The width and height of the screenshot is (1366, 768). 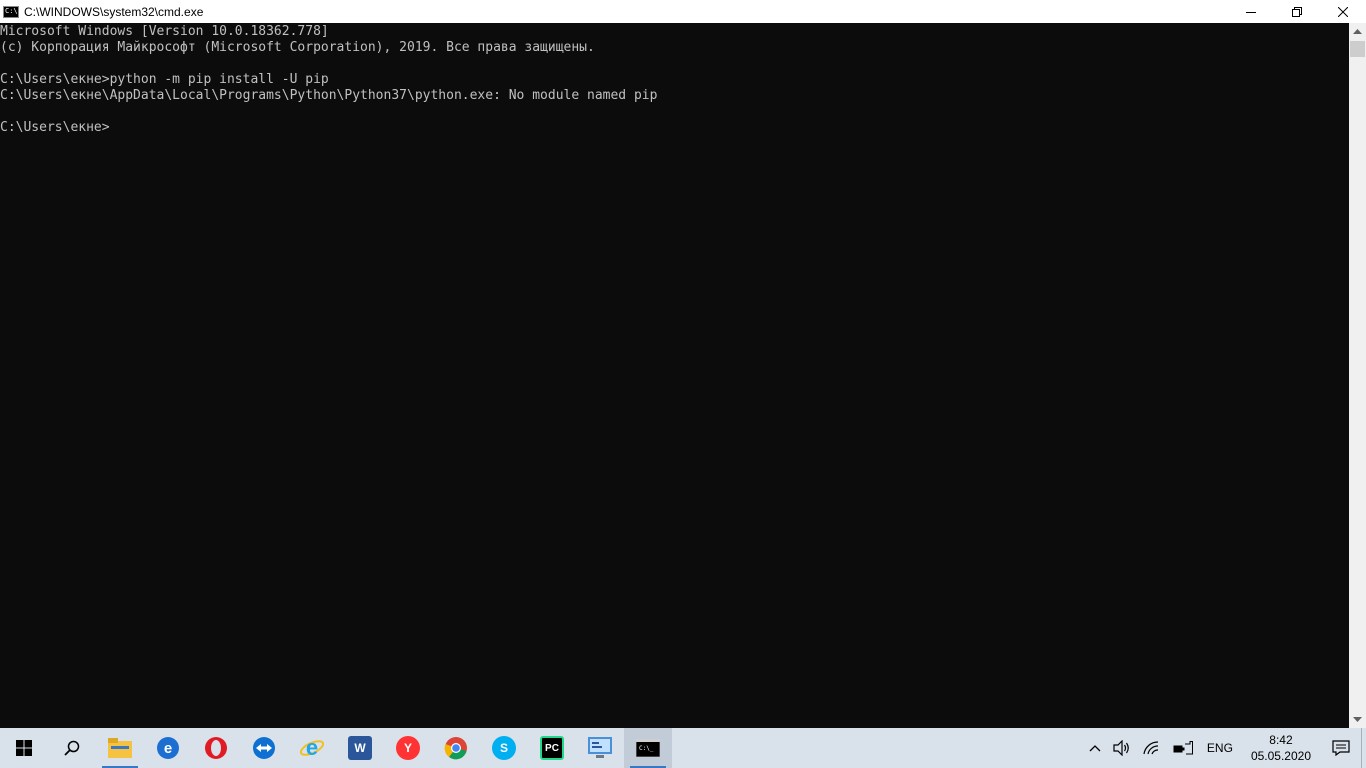 I want to click on close-icon, so click(x=1343, y=11).